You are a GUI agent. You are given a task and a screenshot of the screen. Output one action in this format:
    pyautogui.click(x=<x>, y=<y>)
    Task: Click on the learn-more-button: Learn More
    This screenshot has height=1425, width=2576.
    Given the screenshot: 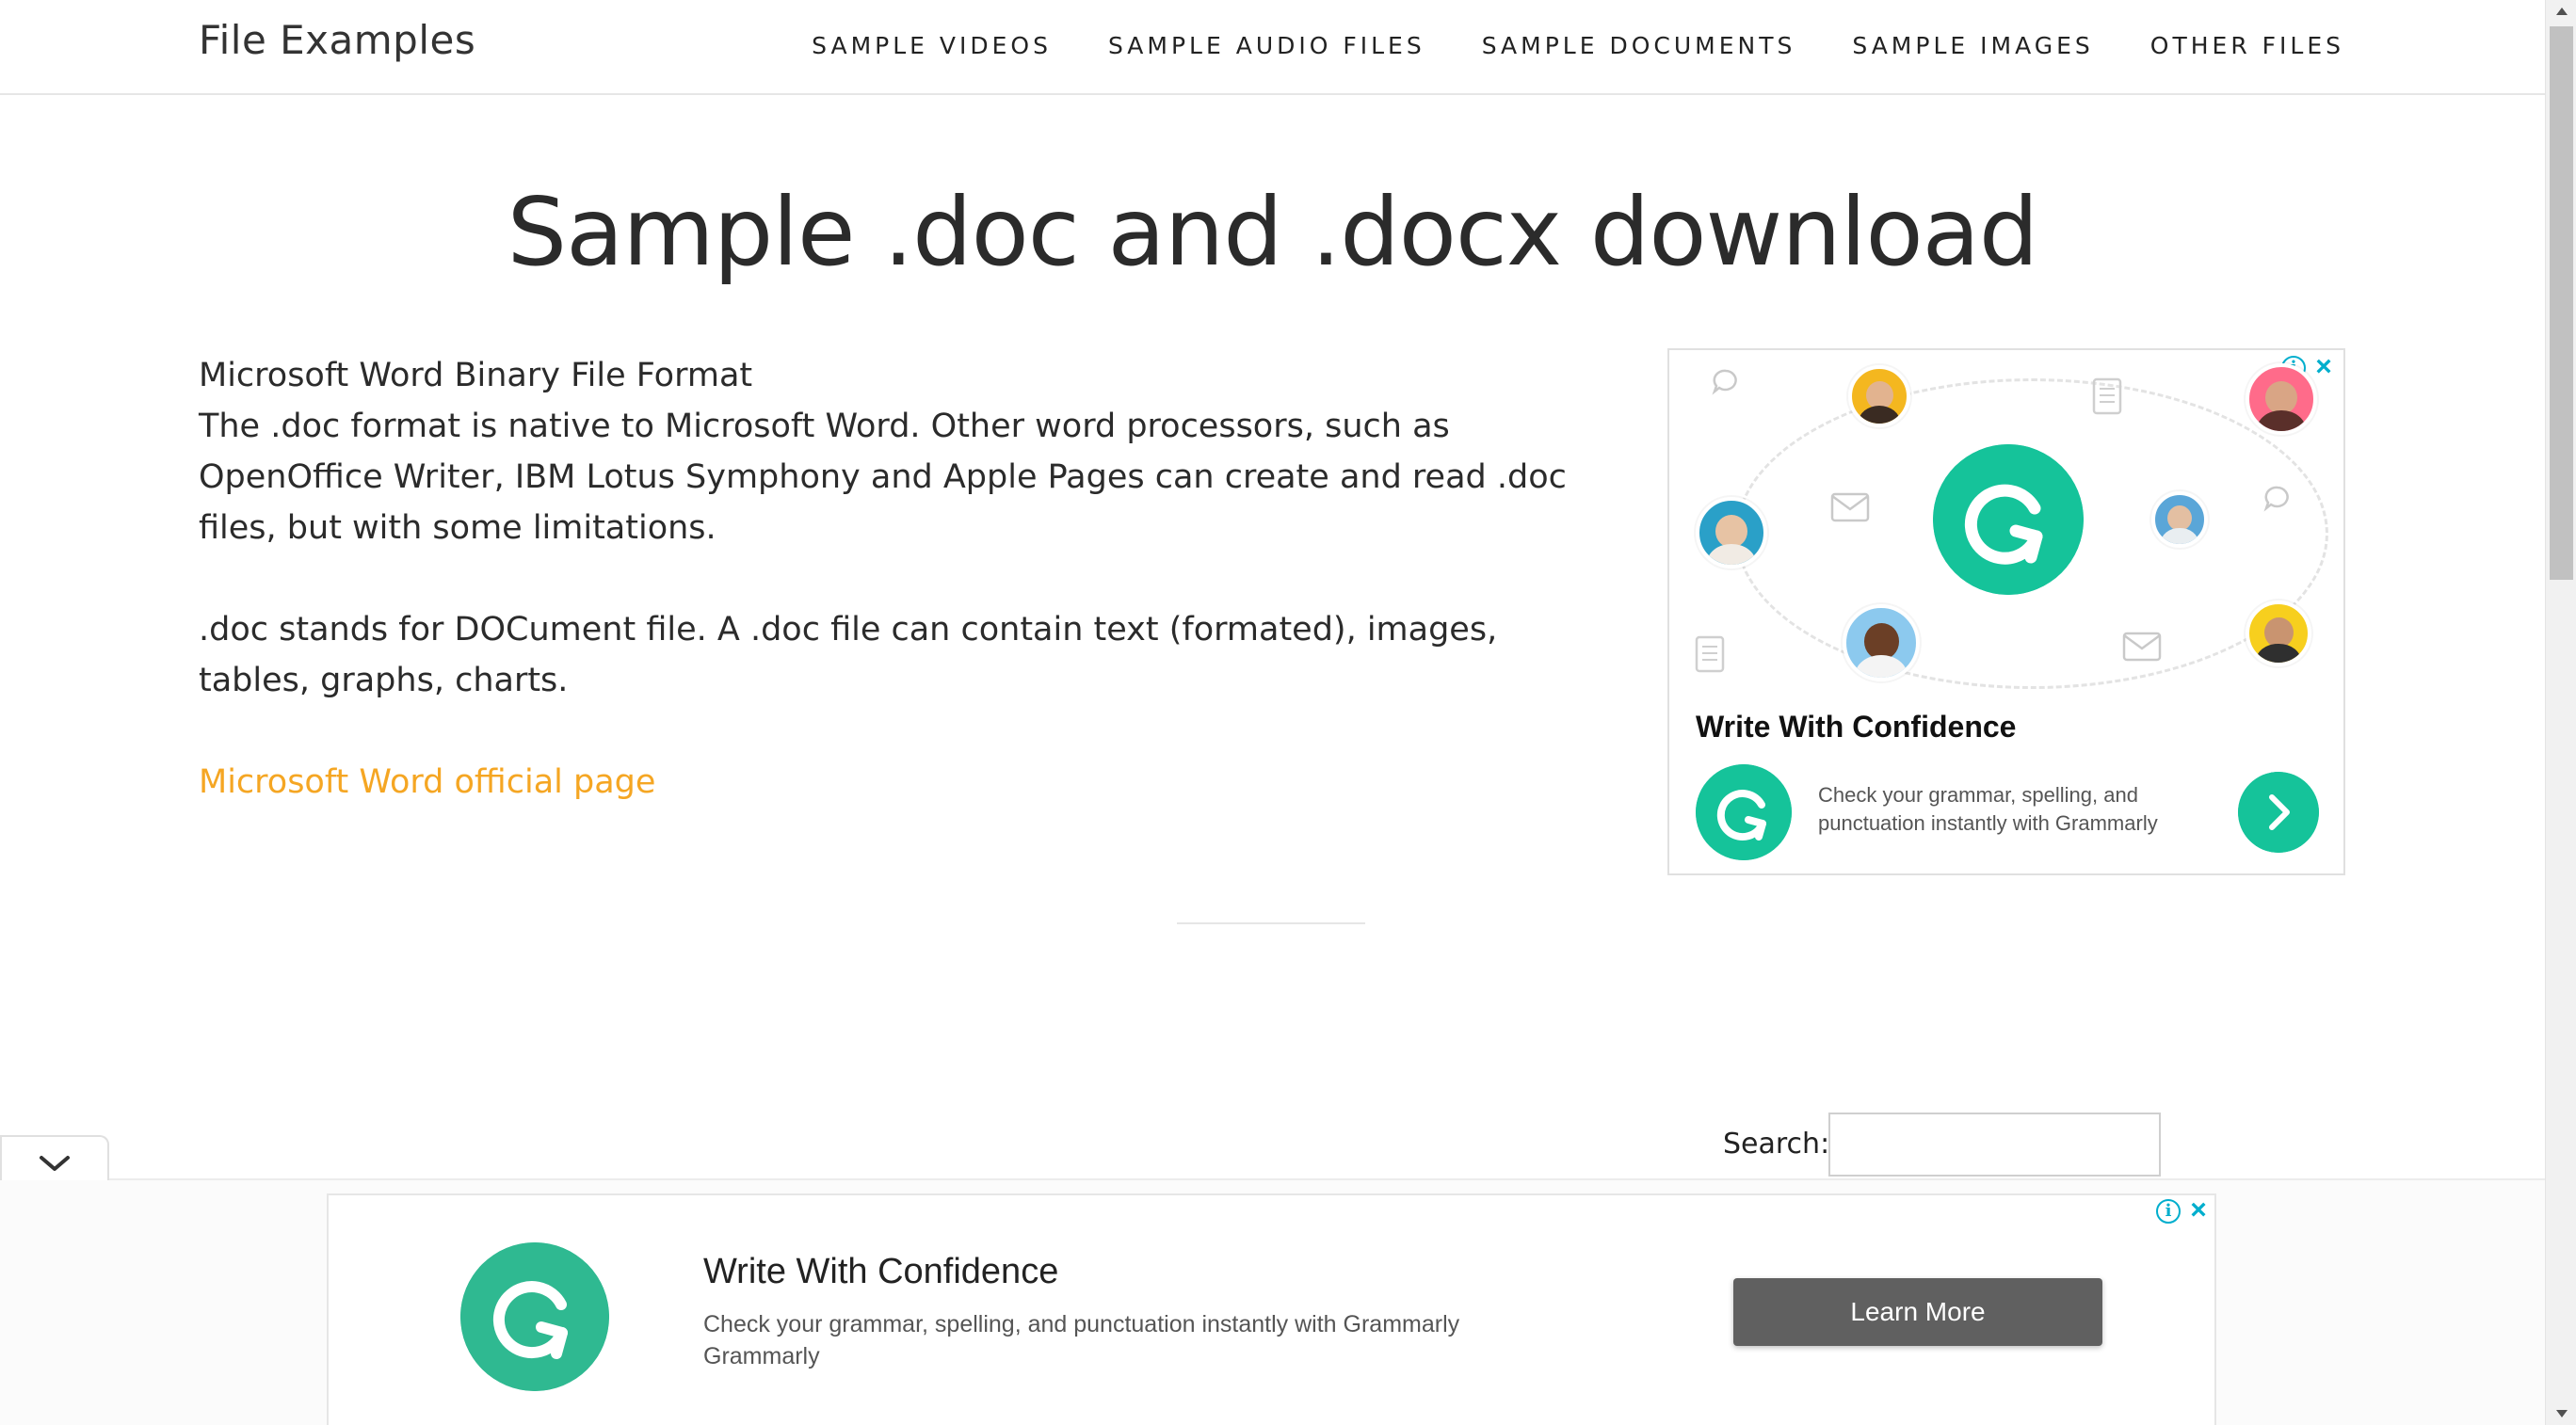 What is the action you would take?
    pyautogui.click(x=1917, y=1312)
    